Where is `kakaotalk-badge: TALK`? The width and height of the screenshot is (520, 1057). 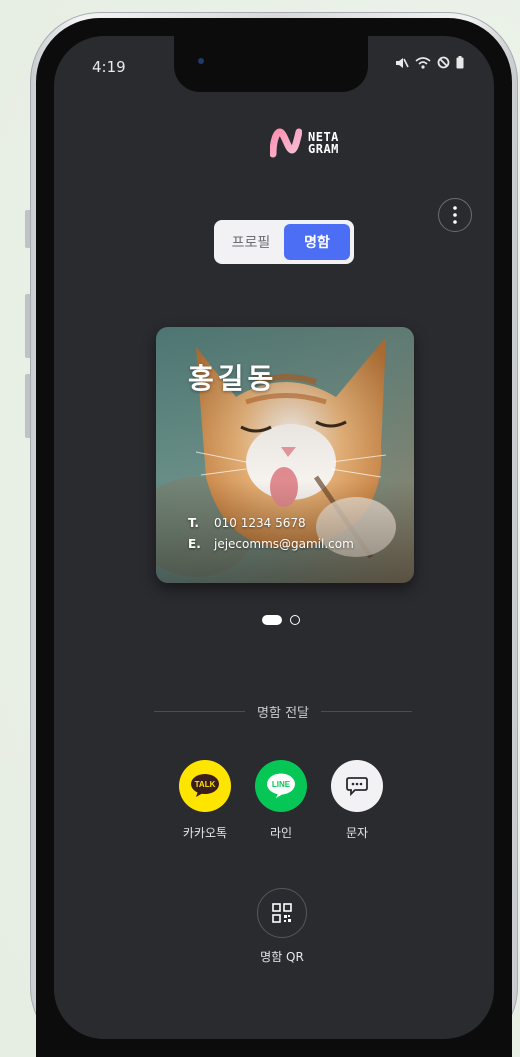 kakaotalk-badge: TALK is located at coordinates (205, 784).